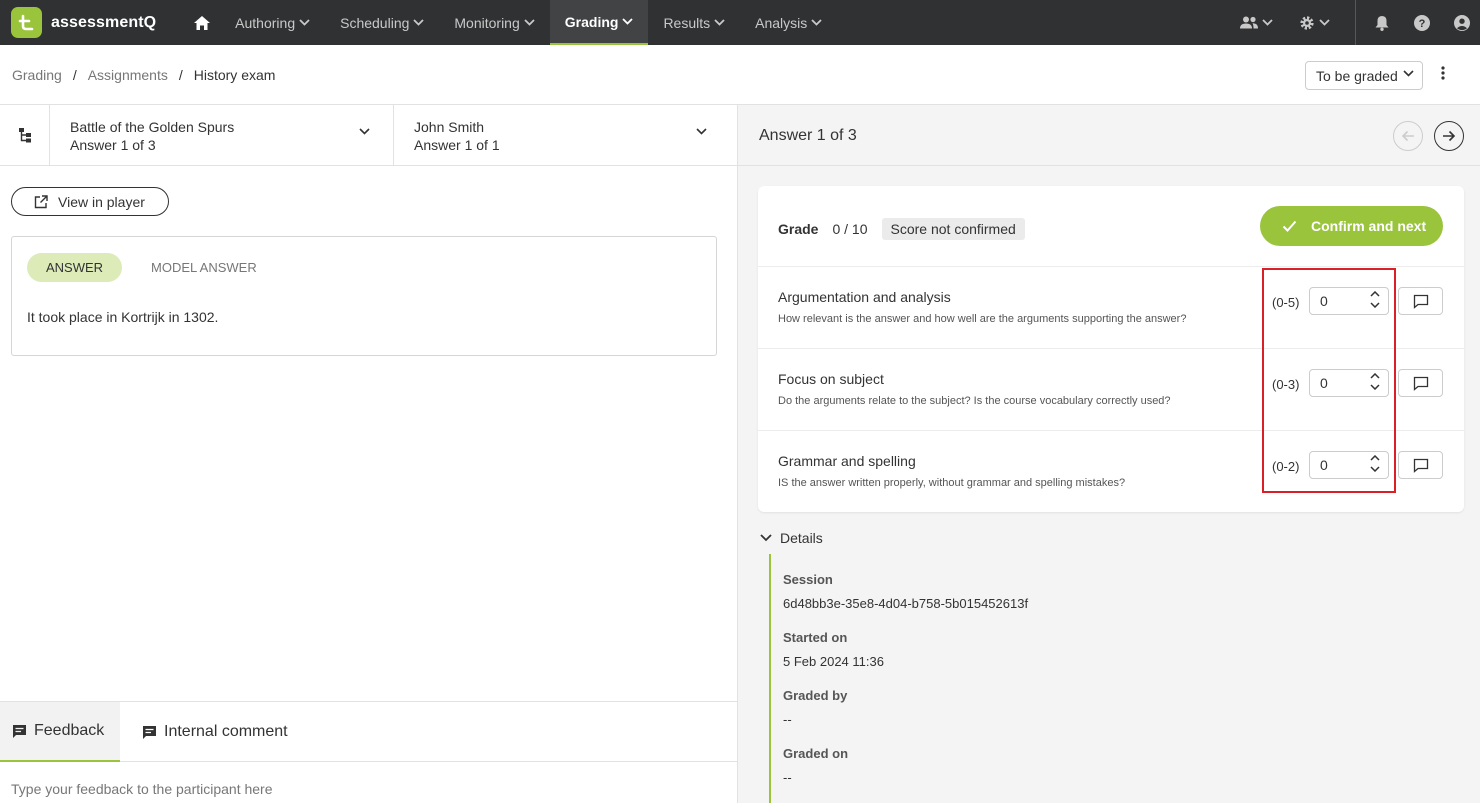 This screenshot has width=1480, height=803. Describe the element at coordinates (487, 22) in the screenshot. I see `nav-label: Monitoring` at that location.